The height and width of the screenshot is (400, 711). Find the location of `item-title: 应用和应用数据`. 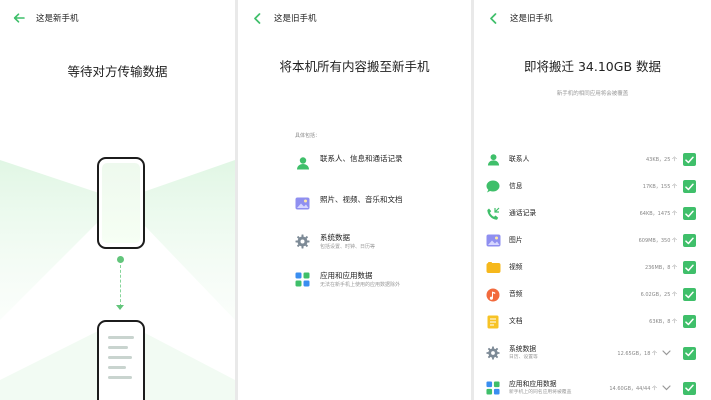

item-title: 应用和应用数据 is located at coordinates (346, 275).